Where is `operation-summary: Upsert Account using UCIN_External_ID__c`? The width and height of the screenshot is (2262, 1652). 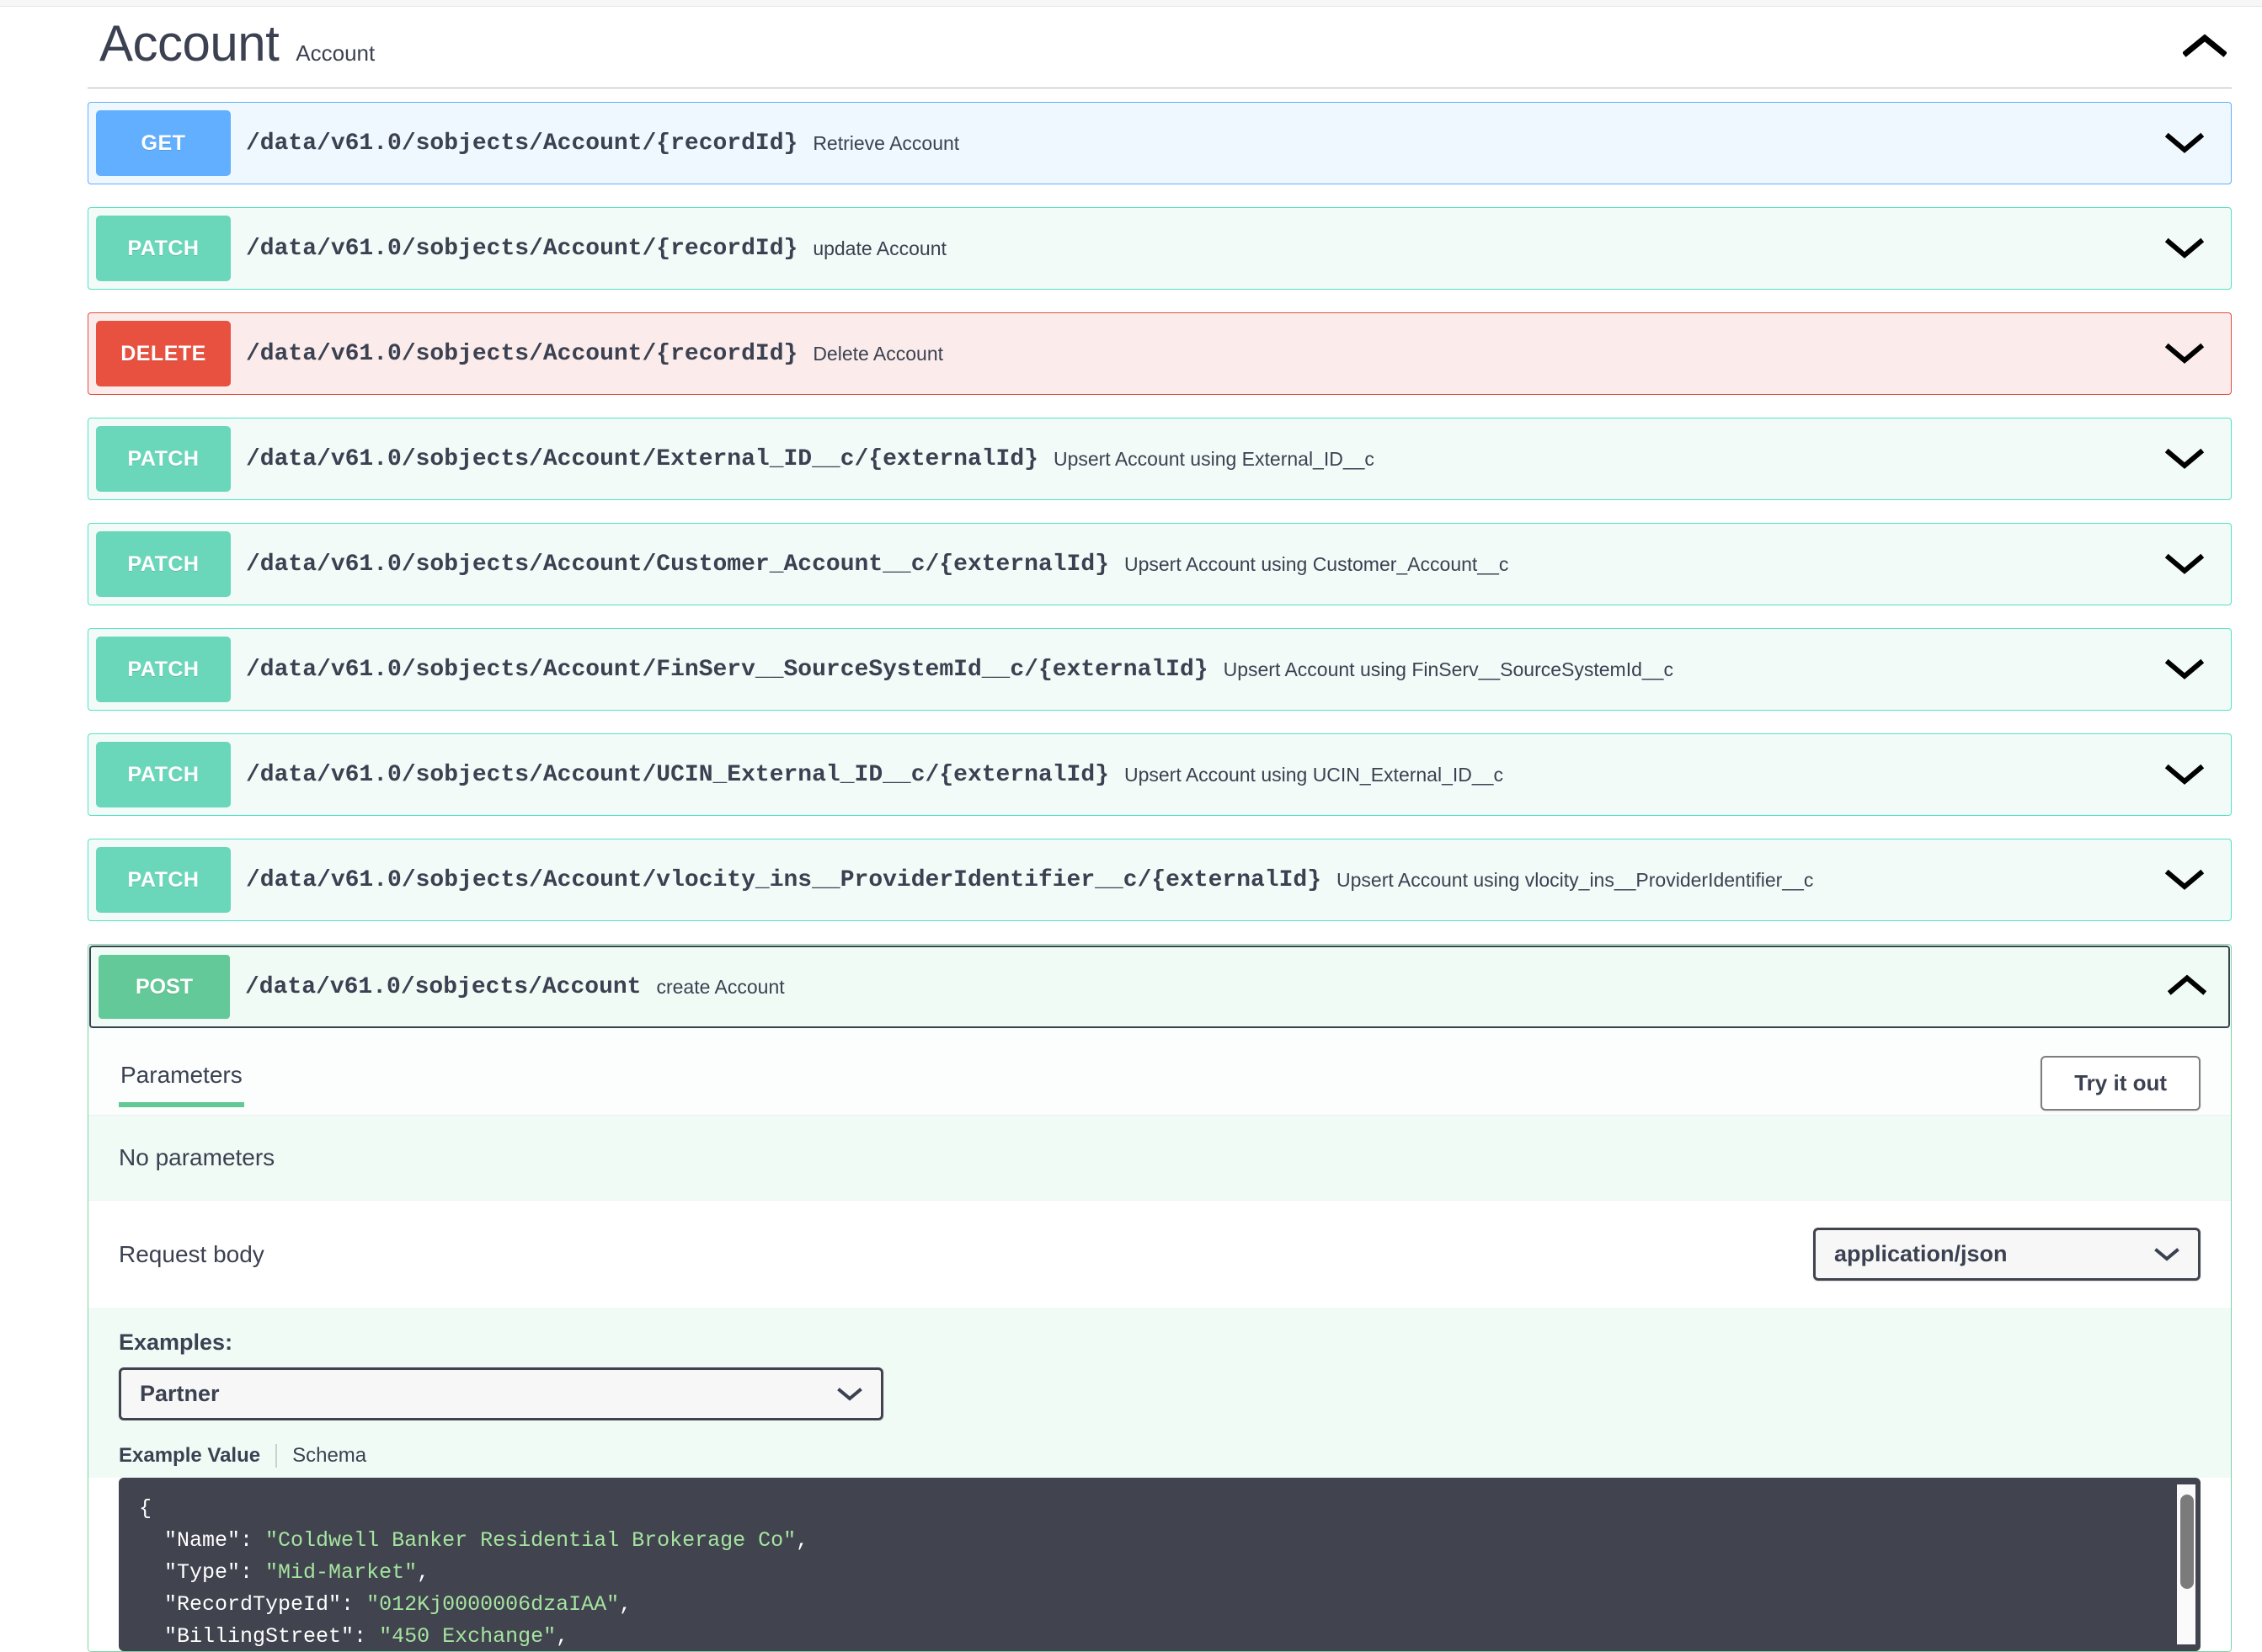
operation-summary: Upsert Account using UCIN_External_ID__c is located at coordinates (1313, 774).